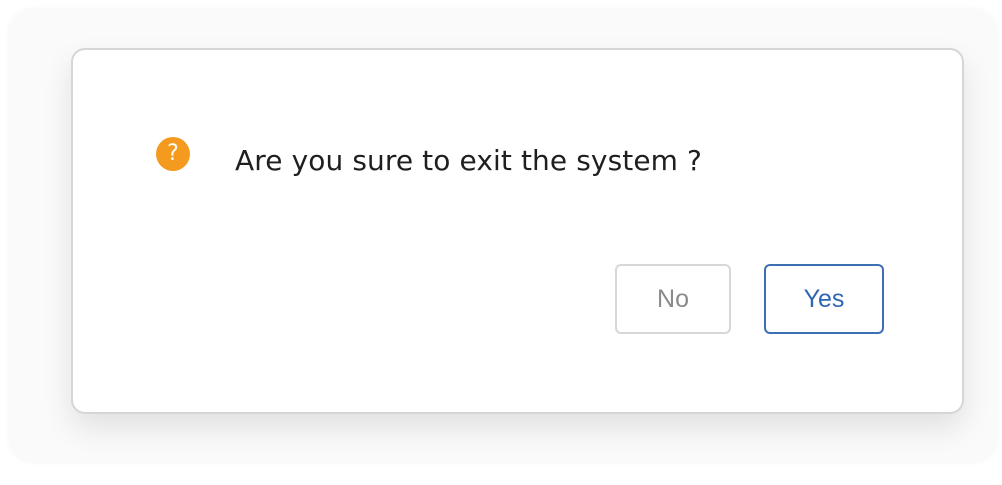 This screenshot has height=485, width=1002. Describe the element at coordinates (468, 160) in the screenshot. I see `dialog-message: Are you sure to exit the system ?` at that location.